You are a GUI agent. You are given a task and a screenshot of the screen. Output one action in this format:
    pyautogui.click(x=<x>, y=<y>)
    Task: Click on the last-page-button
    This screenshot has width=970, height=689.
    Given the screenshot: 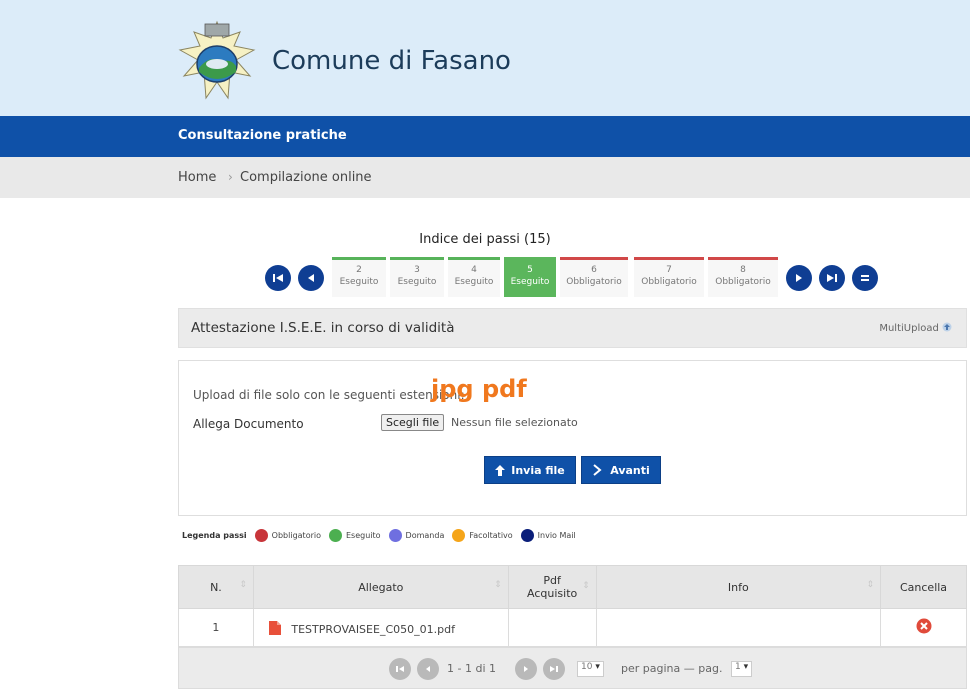 What is the action you would take?
    pyautogui.click(x=554, y=669)
    